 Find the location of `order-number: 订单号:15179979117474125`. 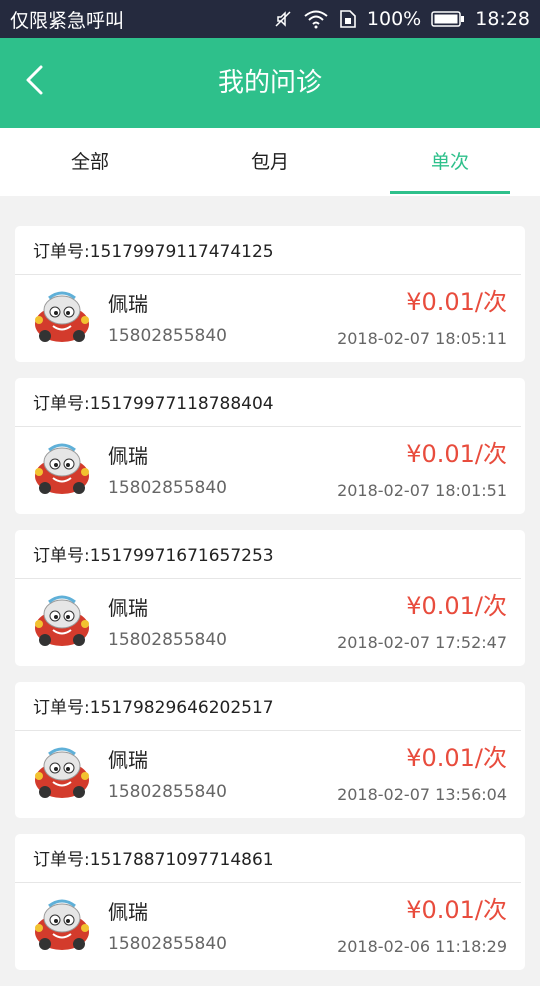

order-number: 订单号:15179979117474125 is located at coordinates (268, 250).